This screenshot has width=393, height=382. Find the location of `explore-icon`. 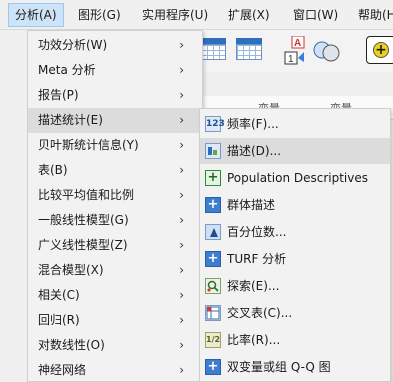

explore-icon is located at coordinates (213, 286).